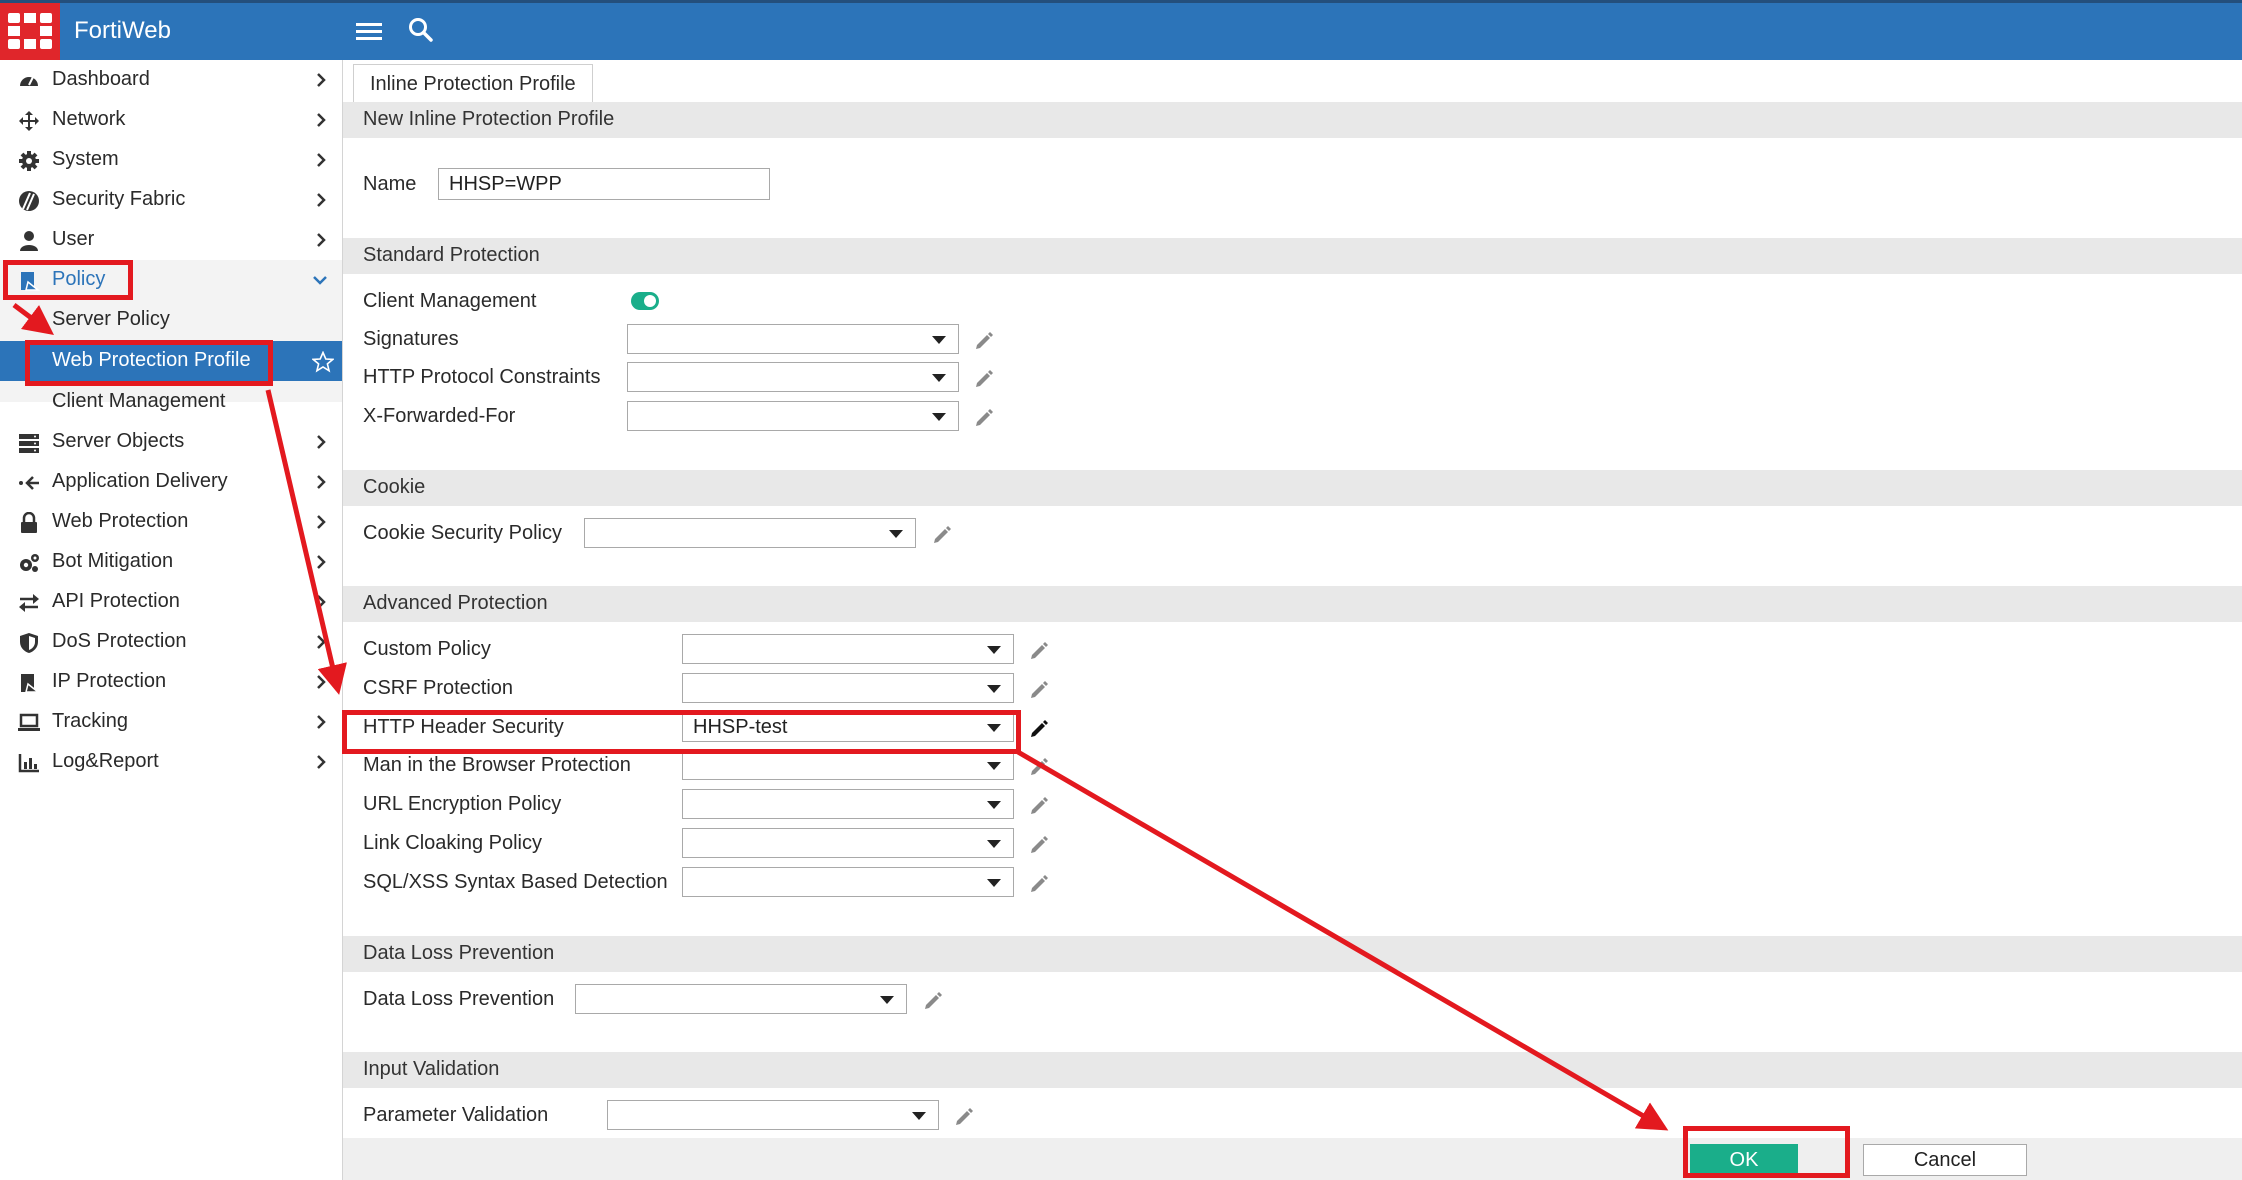  What do you see at coordinates (1121, 30) in the screenshot?
I see `top-bar: FortiWeb` at bounding box center [1121, 30].